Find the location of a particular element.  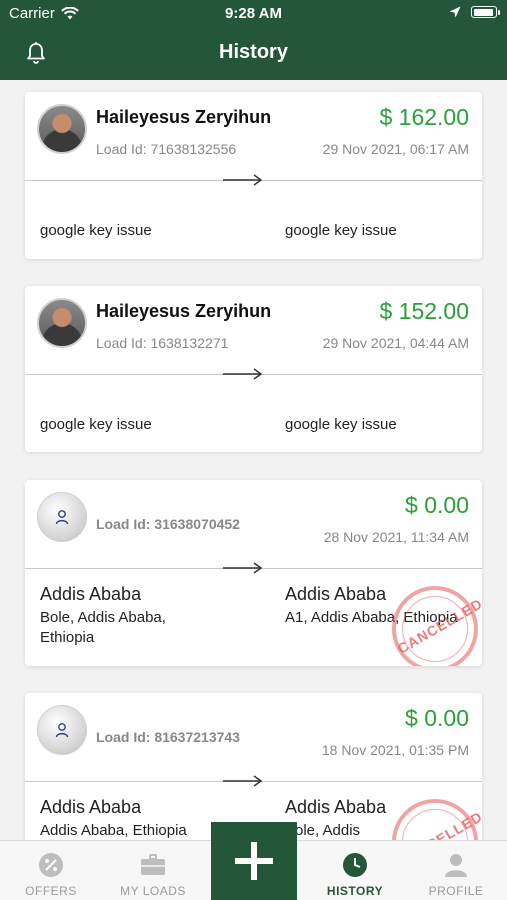

location-arrow-icon is located at coordinates (455, 12).